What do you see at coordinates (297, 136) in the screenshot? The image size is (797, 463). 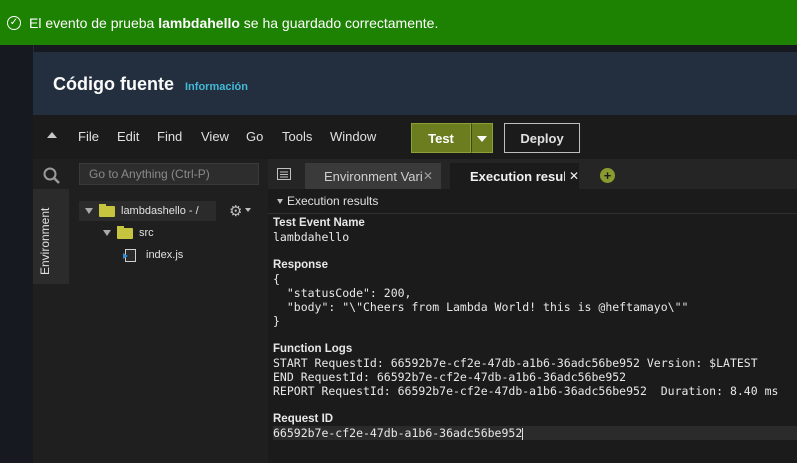 I see `menu-tools: Tools` at bounding box center [297, 136].